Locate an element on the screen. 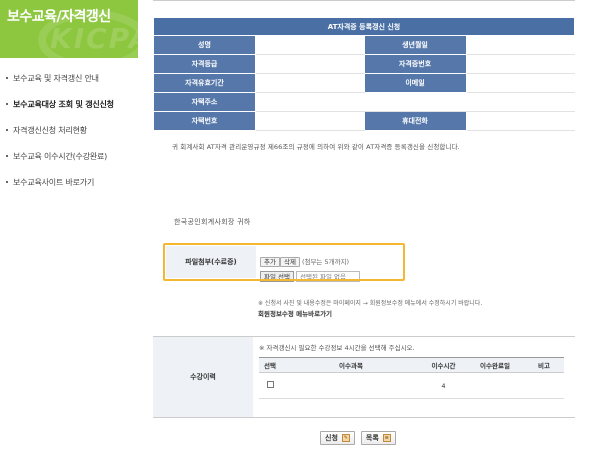  home-phone-value is located at coordinates (310, 121).